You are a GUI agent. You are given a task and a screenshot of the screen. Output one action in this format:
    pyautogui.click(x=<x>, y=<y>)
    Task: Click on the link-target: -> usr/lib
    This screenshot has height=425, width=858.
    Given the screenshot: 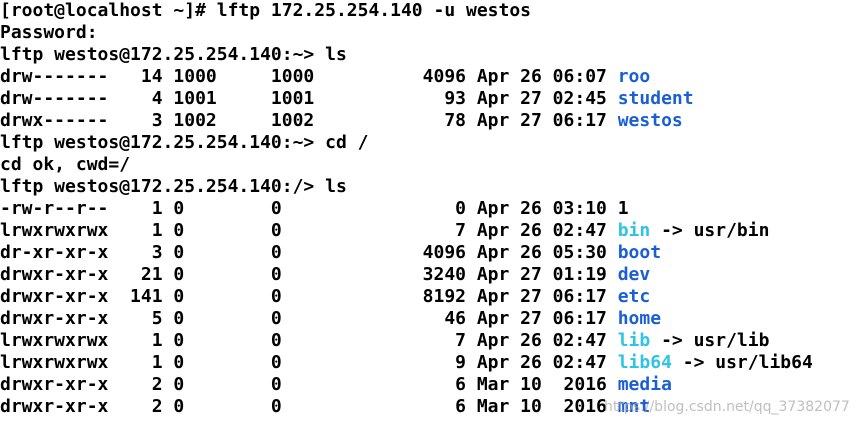 What is the action you would take?
    pyautogui.click(x=710, y=340)
    